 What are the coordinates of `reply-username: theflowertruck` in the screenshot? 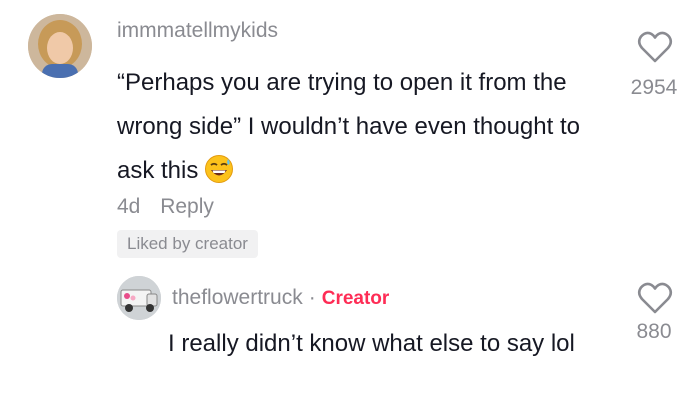 It's located at (237, 297).